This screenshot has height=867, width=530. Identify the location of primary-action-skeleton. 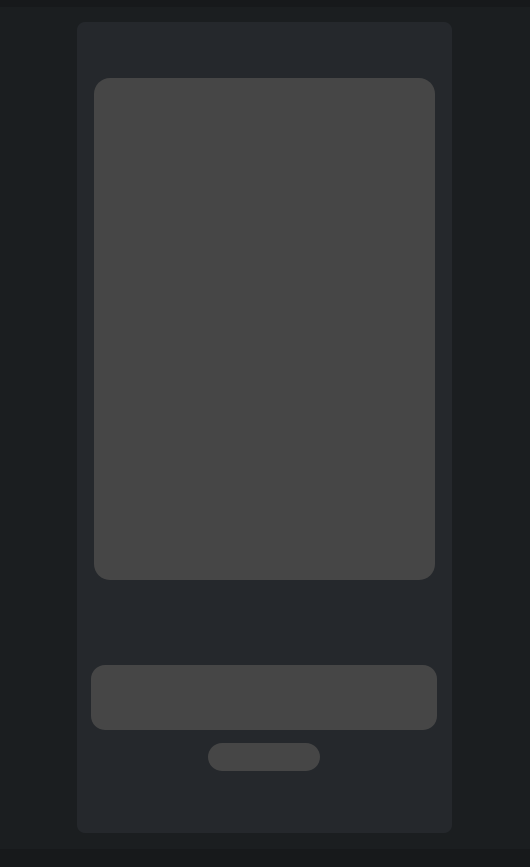
(264, 697).